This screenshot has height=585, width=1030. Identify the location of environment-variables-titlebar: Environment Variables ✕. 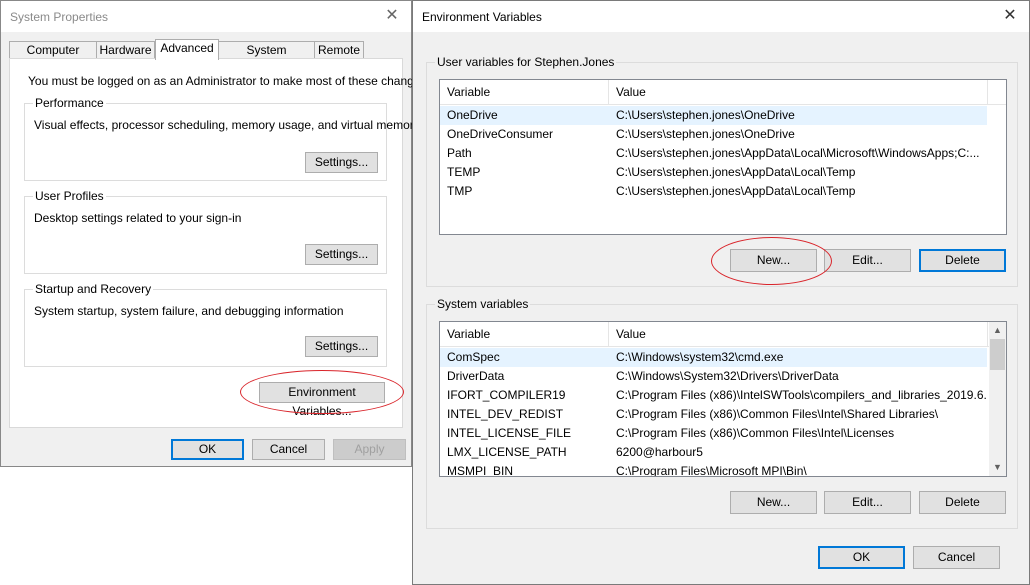
(721, 16).